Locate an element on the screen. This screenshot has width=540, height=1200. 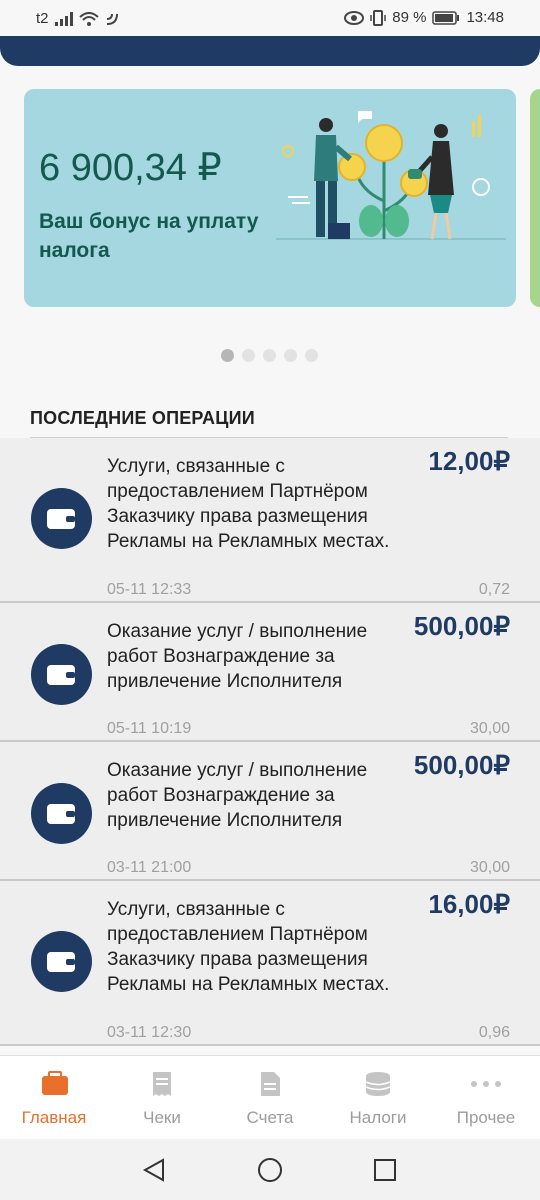
nav-label-accounts: Счета is located at coordinates (270, 1117).